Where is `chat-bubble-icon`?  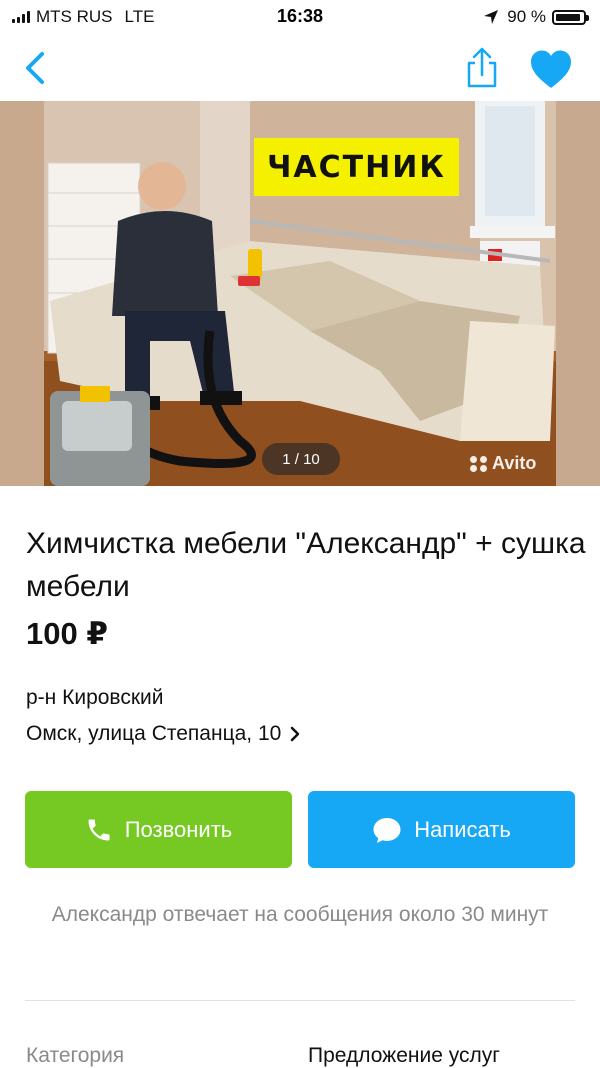 chat-bubble-icon is located at coordinates (387, 830).